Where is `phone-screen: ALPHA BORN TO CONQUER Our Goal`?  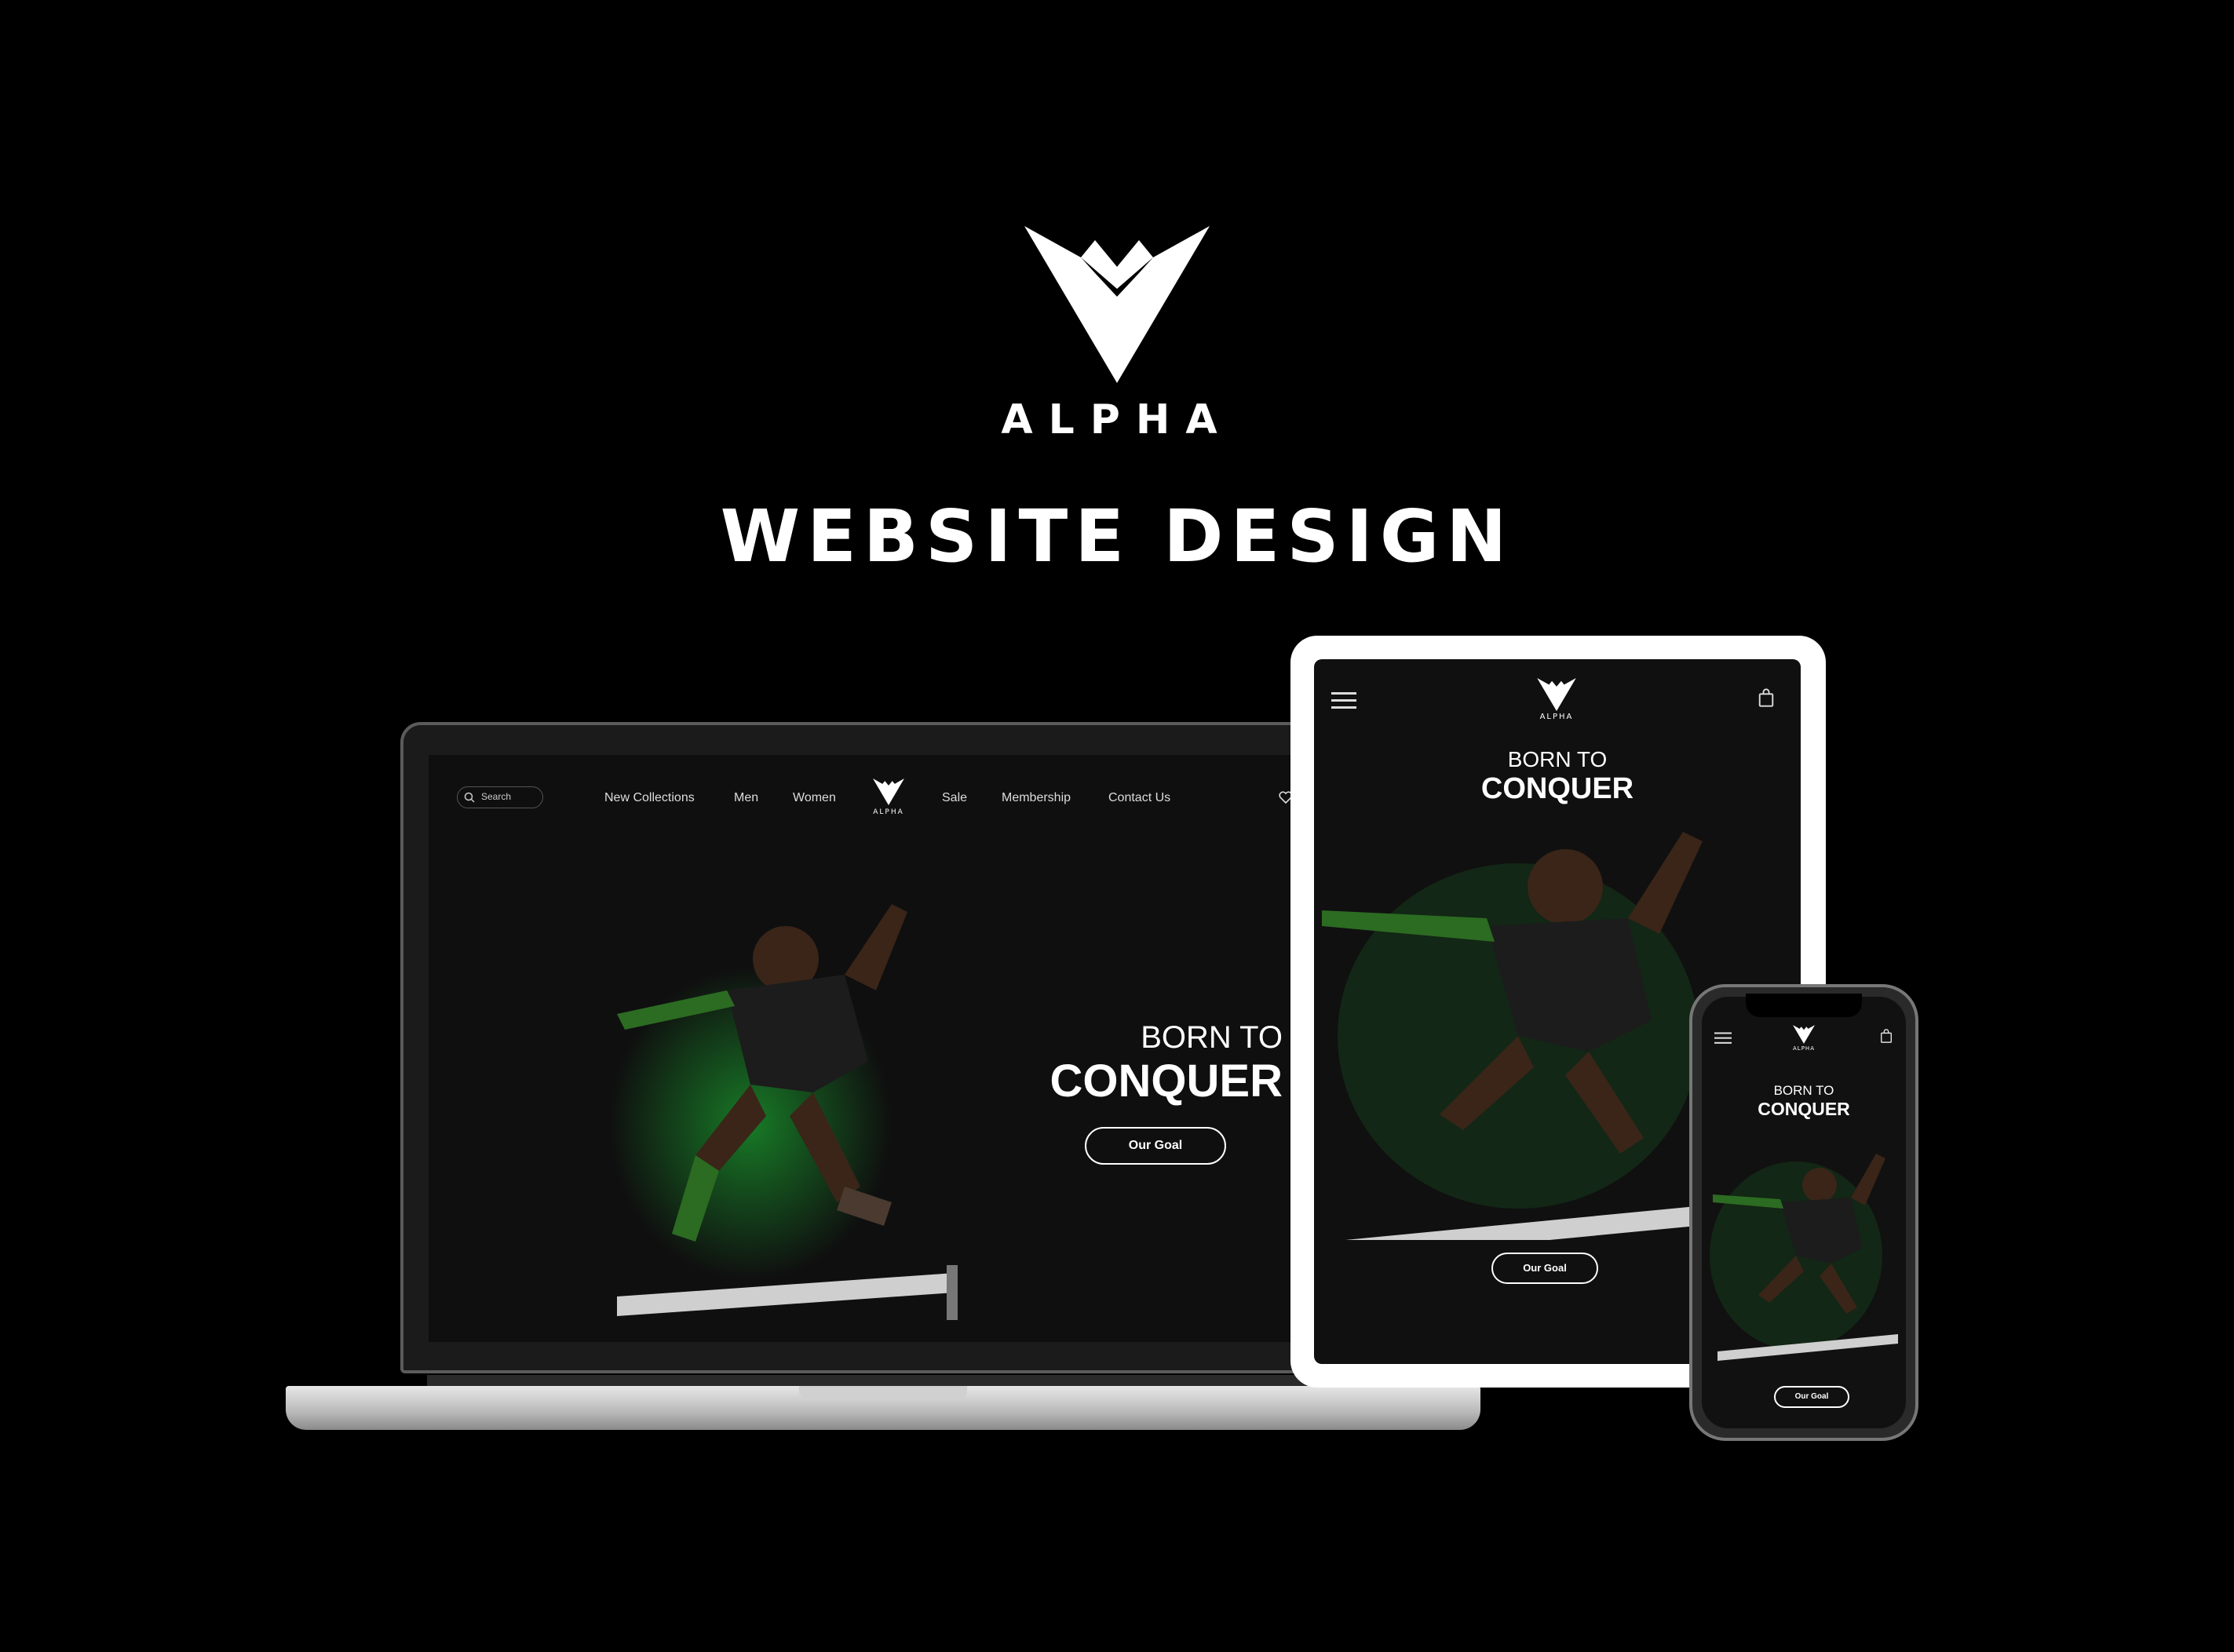 phone-screen: ALPHA BORN TO CONQUER Our Goal is located at coordinates (1804, 1212).